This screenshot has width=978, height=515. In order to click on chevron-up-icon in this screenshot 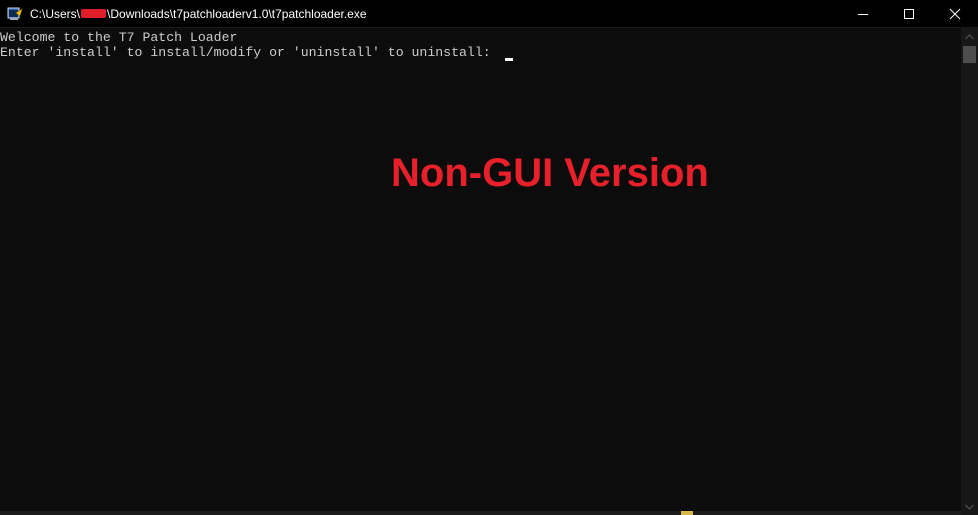, I will do `click(969, 36)`.